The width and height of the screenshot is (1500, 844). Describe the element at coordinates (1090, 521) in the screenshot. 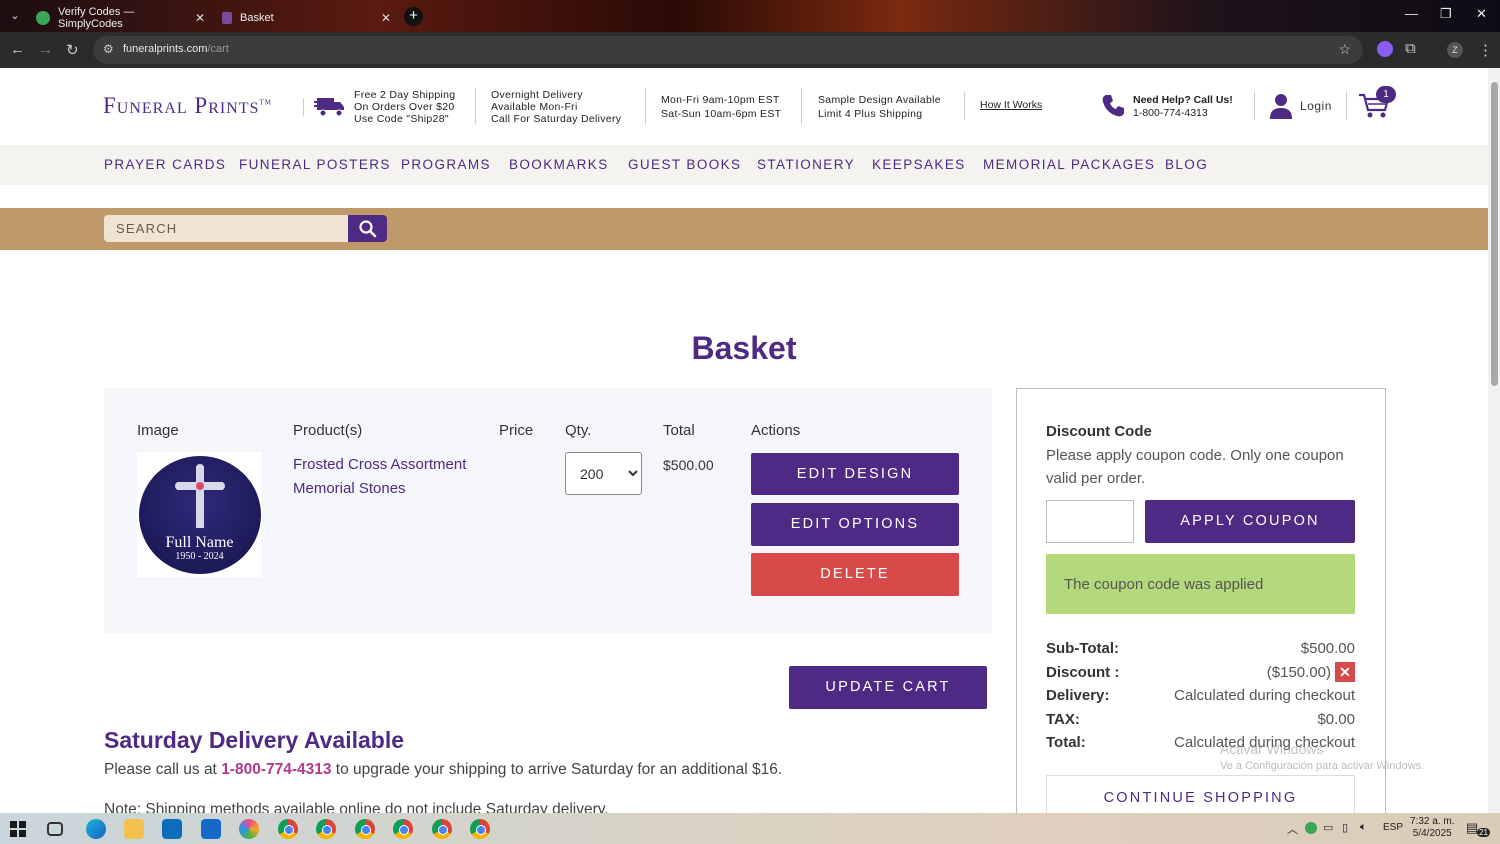

I see `coupon-code-input` at that location.